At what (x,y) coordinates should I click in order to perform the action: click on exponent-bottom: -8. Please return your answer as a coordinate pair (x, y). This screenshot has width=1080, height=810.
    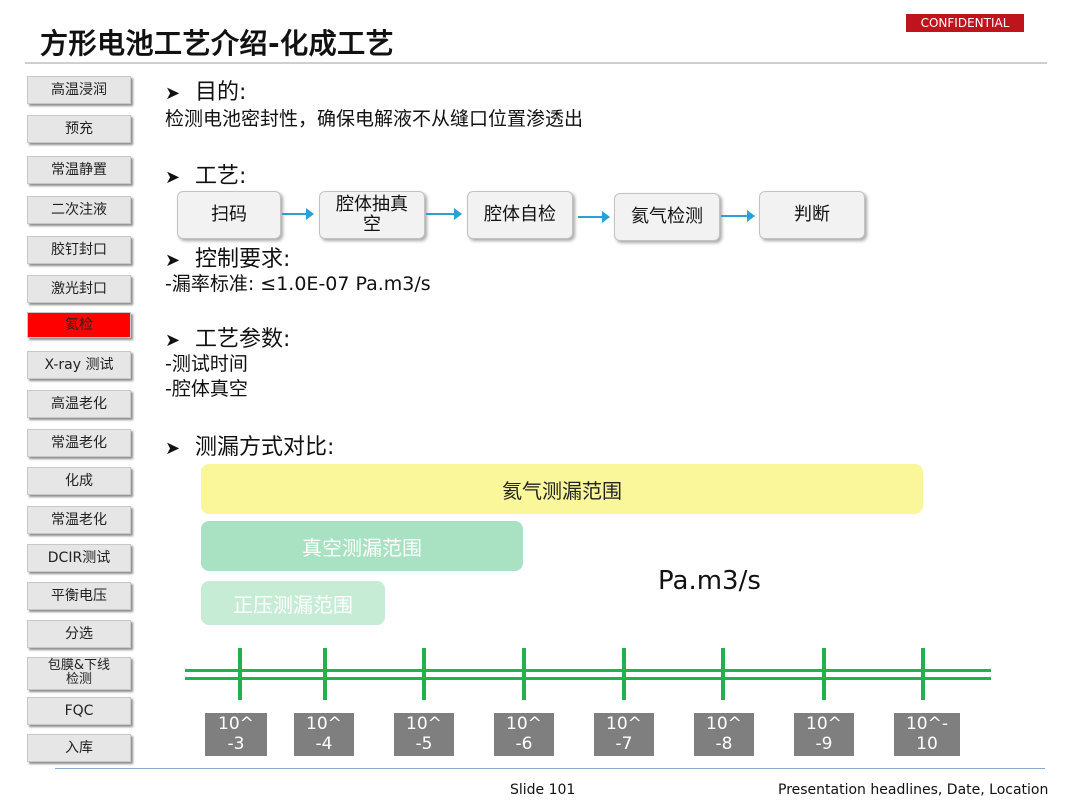
    Looking at the image, I should click on (724, 744).